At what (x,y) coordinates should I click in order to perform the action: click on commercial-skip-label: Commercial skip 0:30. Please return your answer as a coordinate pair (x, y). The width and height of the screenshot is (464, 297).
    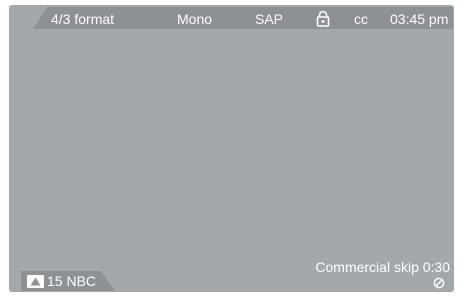
    Looking at the image, I should click on (382, 267).